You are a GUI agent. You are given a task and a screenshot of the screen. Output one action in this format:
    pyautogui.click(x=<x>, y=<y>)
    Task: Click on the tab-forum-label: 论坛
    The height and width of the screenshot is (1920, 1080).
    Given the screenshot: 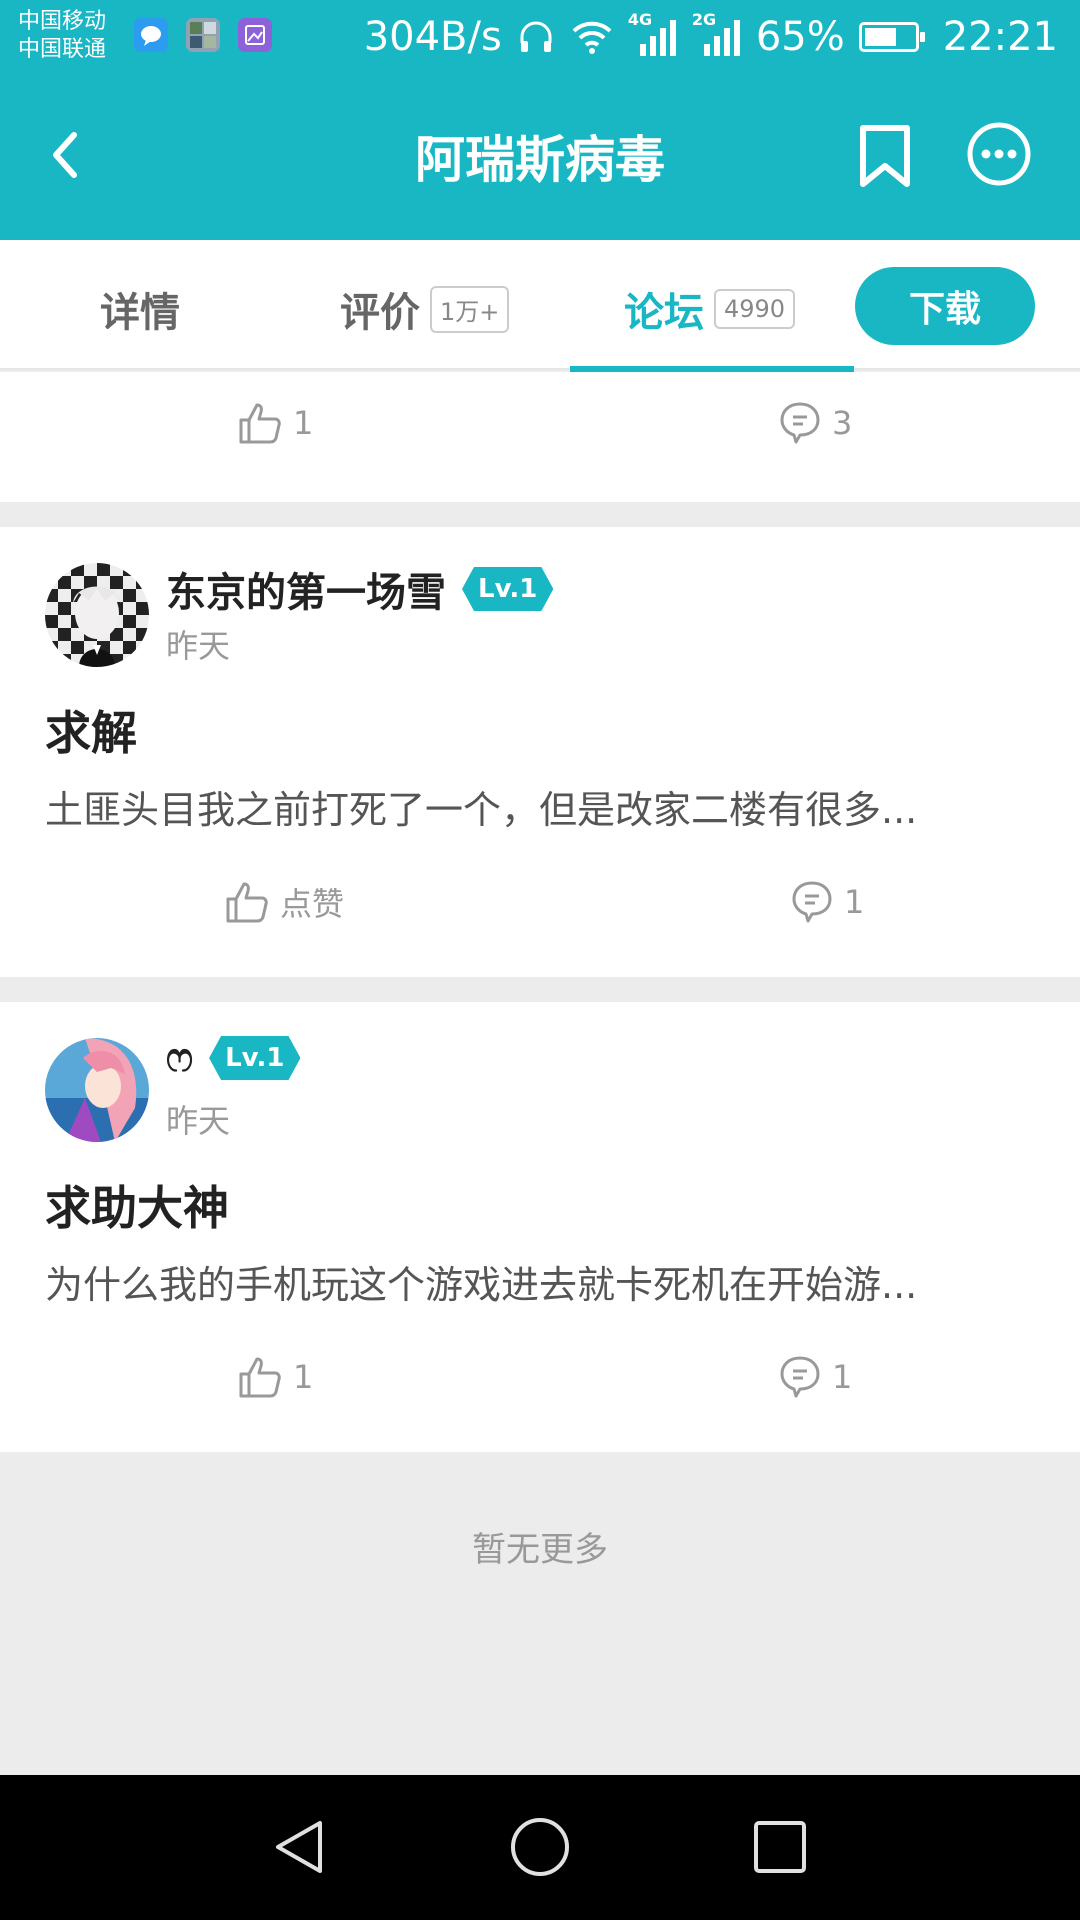 What is the action you would take?
    pyautogui.click(x=664, y=313)
    